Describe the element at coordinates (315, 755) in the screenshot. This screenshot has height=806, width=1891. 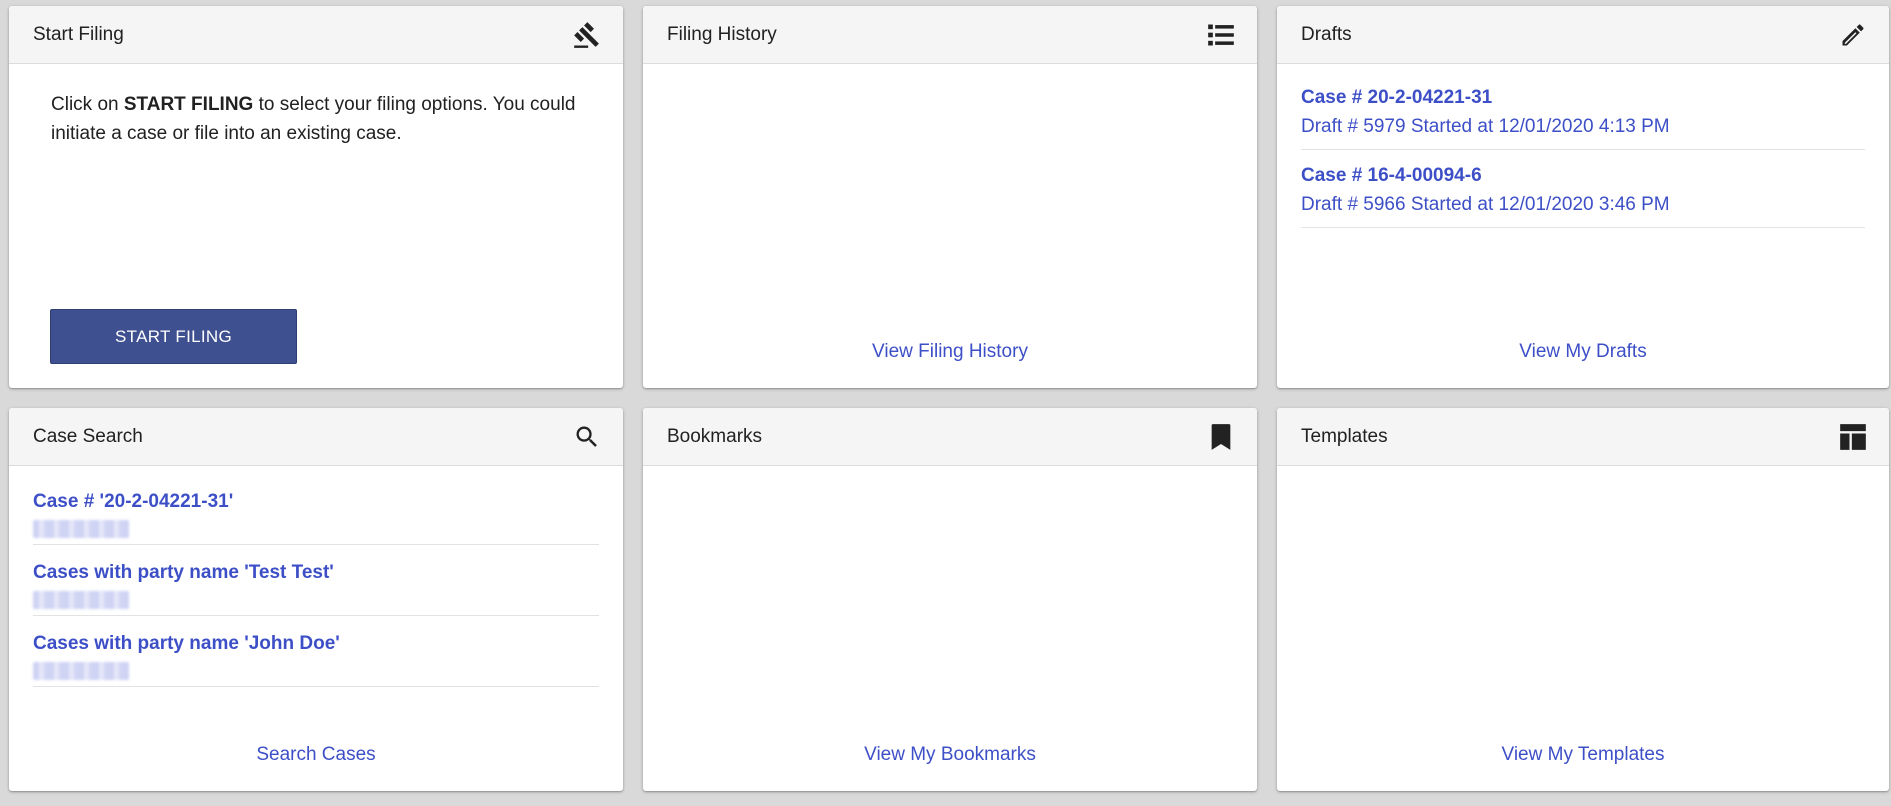
I see `search-cases-link: Search Cases` at that location.